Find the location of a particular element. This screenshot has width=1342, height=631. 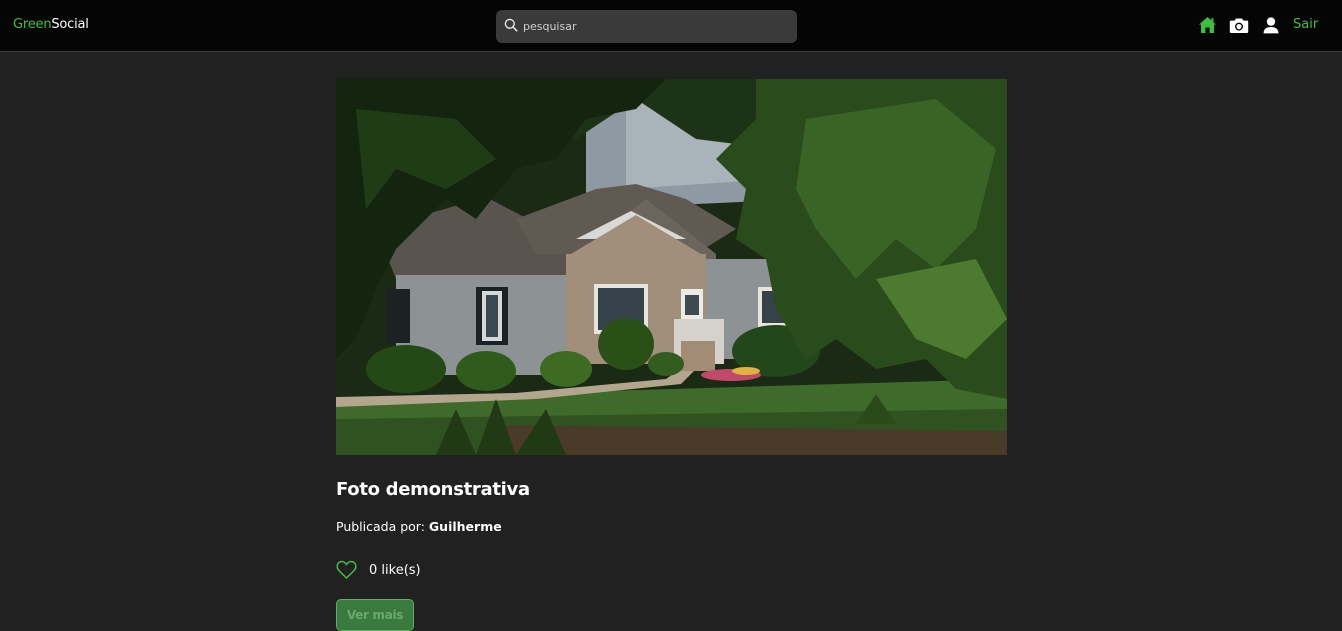

top-navbar: GreenSocial Sair is located at coordinates (671, 26).